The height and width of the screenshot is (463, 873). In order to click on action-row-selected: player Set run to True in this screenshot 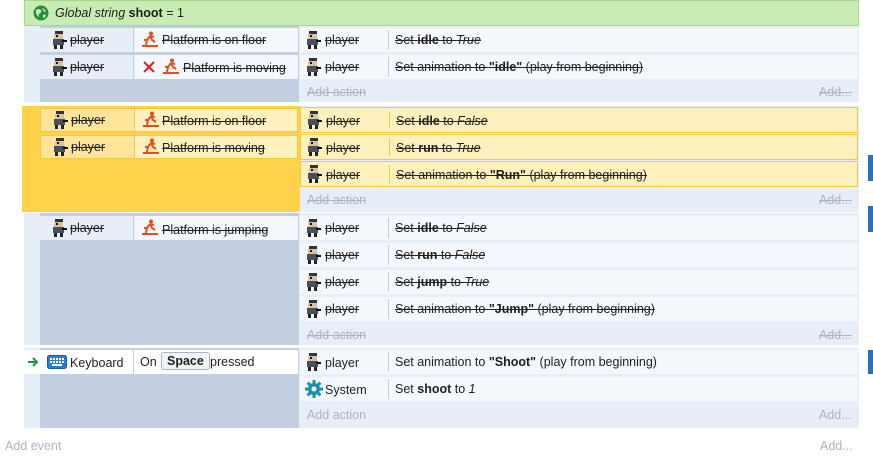, I will do `click(579, 147)`.